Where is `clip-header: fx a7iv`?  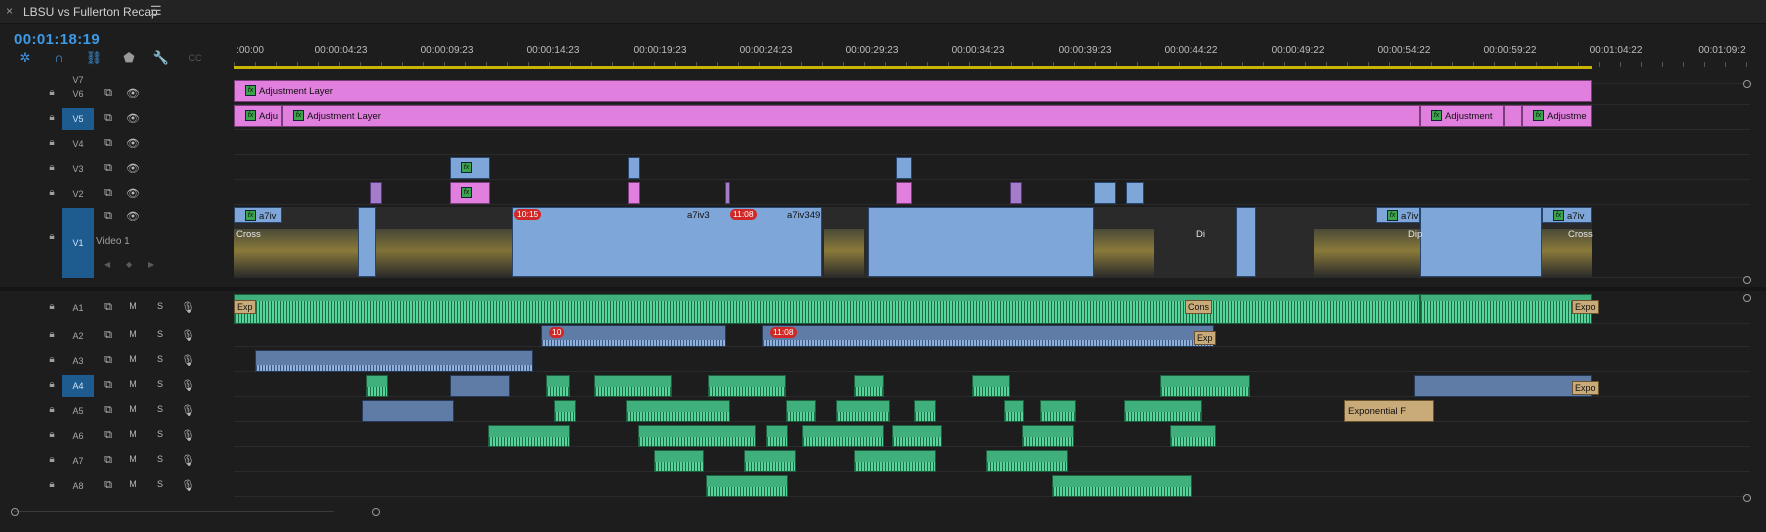
clip-header: fx a7iv is located at coordinates (1398, 215).